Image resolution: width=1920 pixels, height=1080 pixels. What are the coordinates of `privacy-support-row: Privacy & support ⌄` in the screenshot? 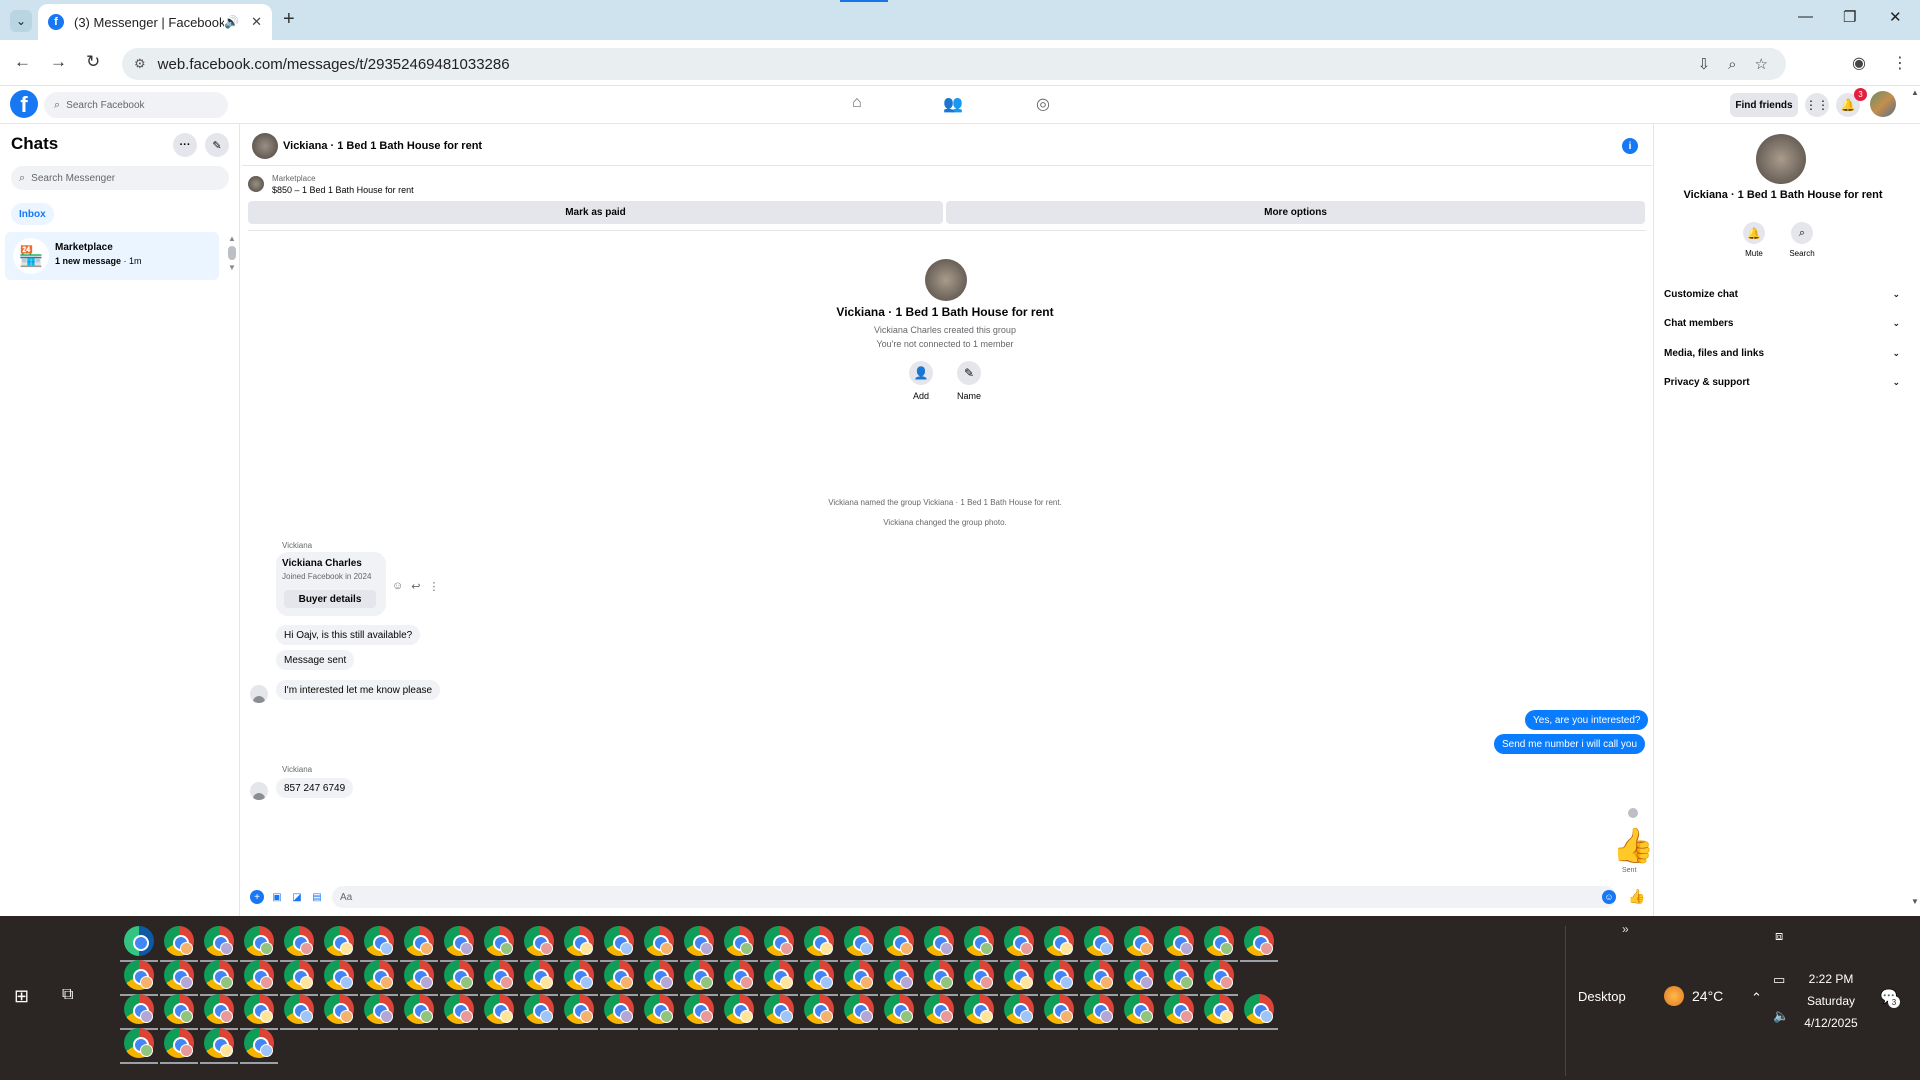 It's located at (1782, 382).